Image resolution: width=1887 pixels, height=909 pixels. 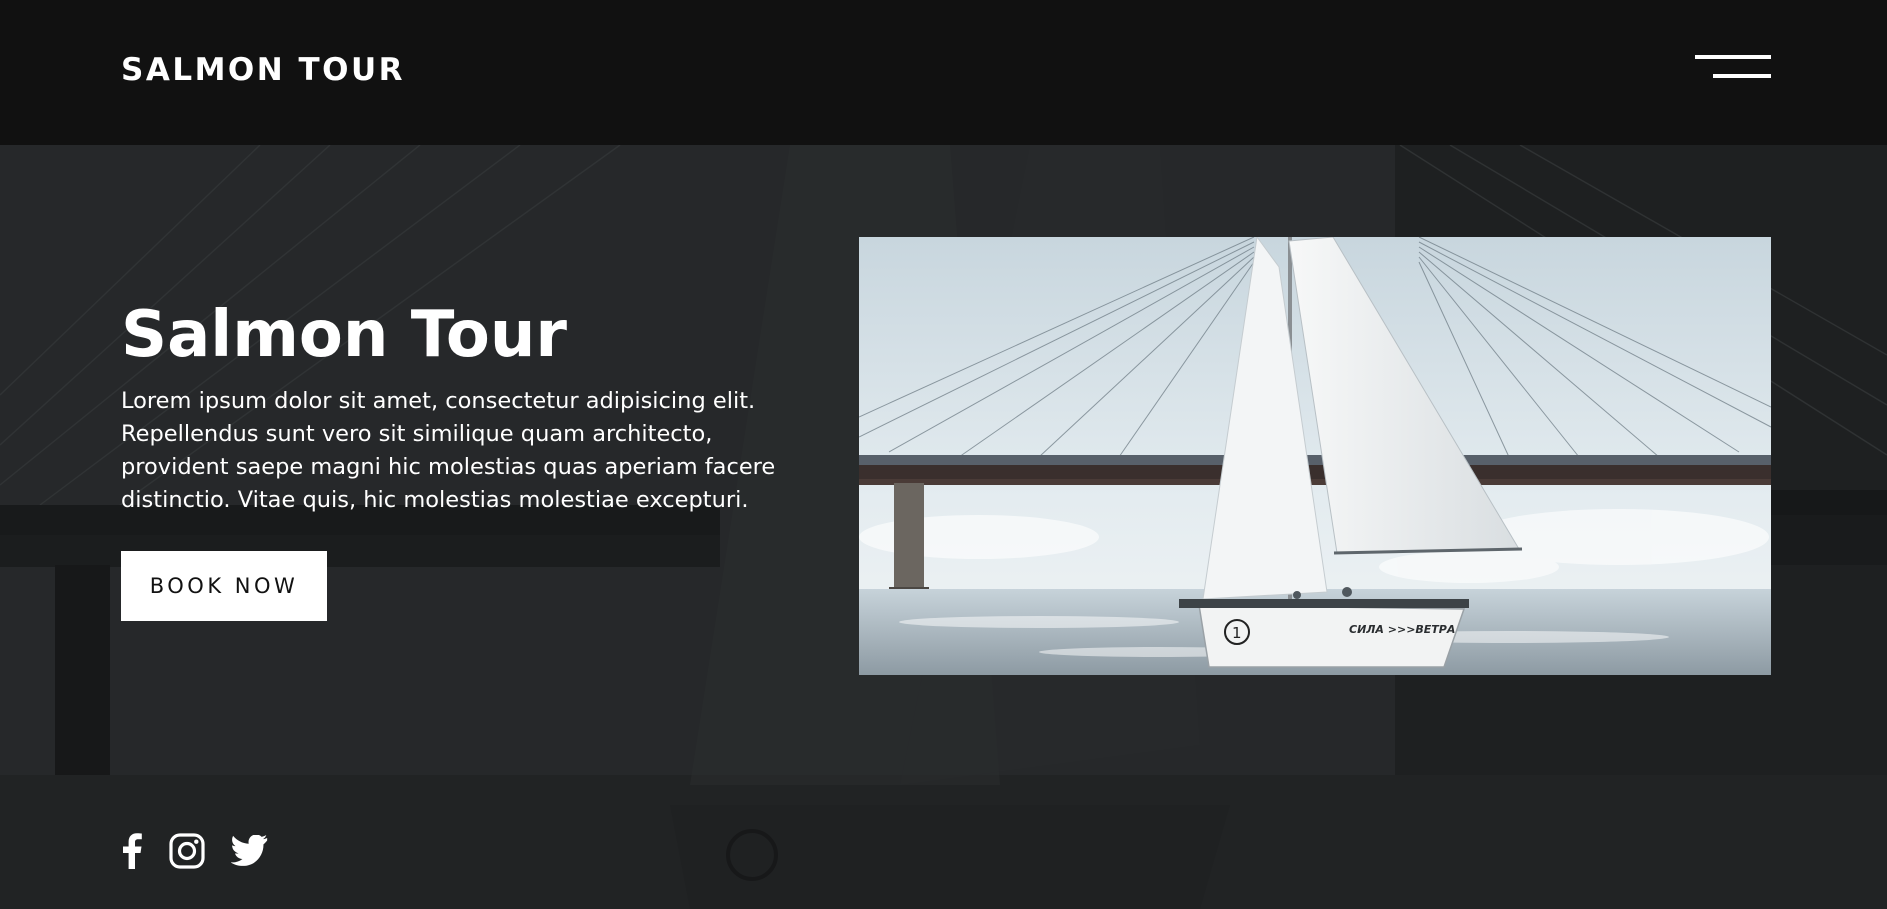 What do you see at coordinates (224, 586) in the screenshot?
I see `book-now-button: BOOK NOW` at bounding box center [224, 586].